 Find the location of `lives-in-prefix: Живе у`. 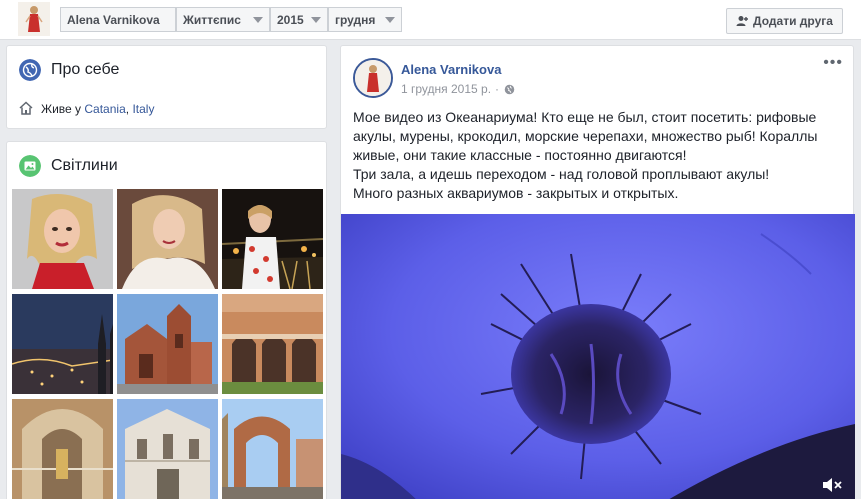

lives-in-prefix: Живе у is located at coordinates (61, 109).